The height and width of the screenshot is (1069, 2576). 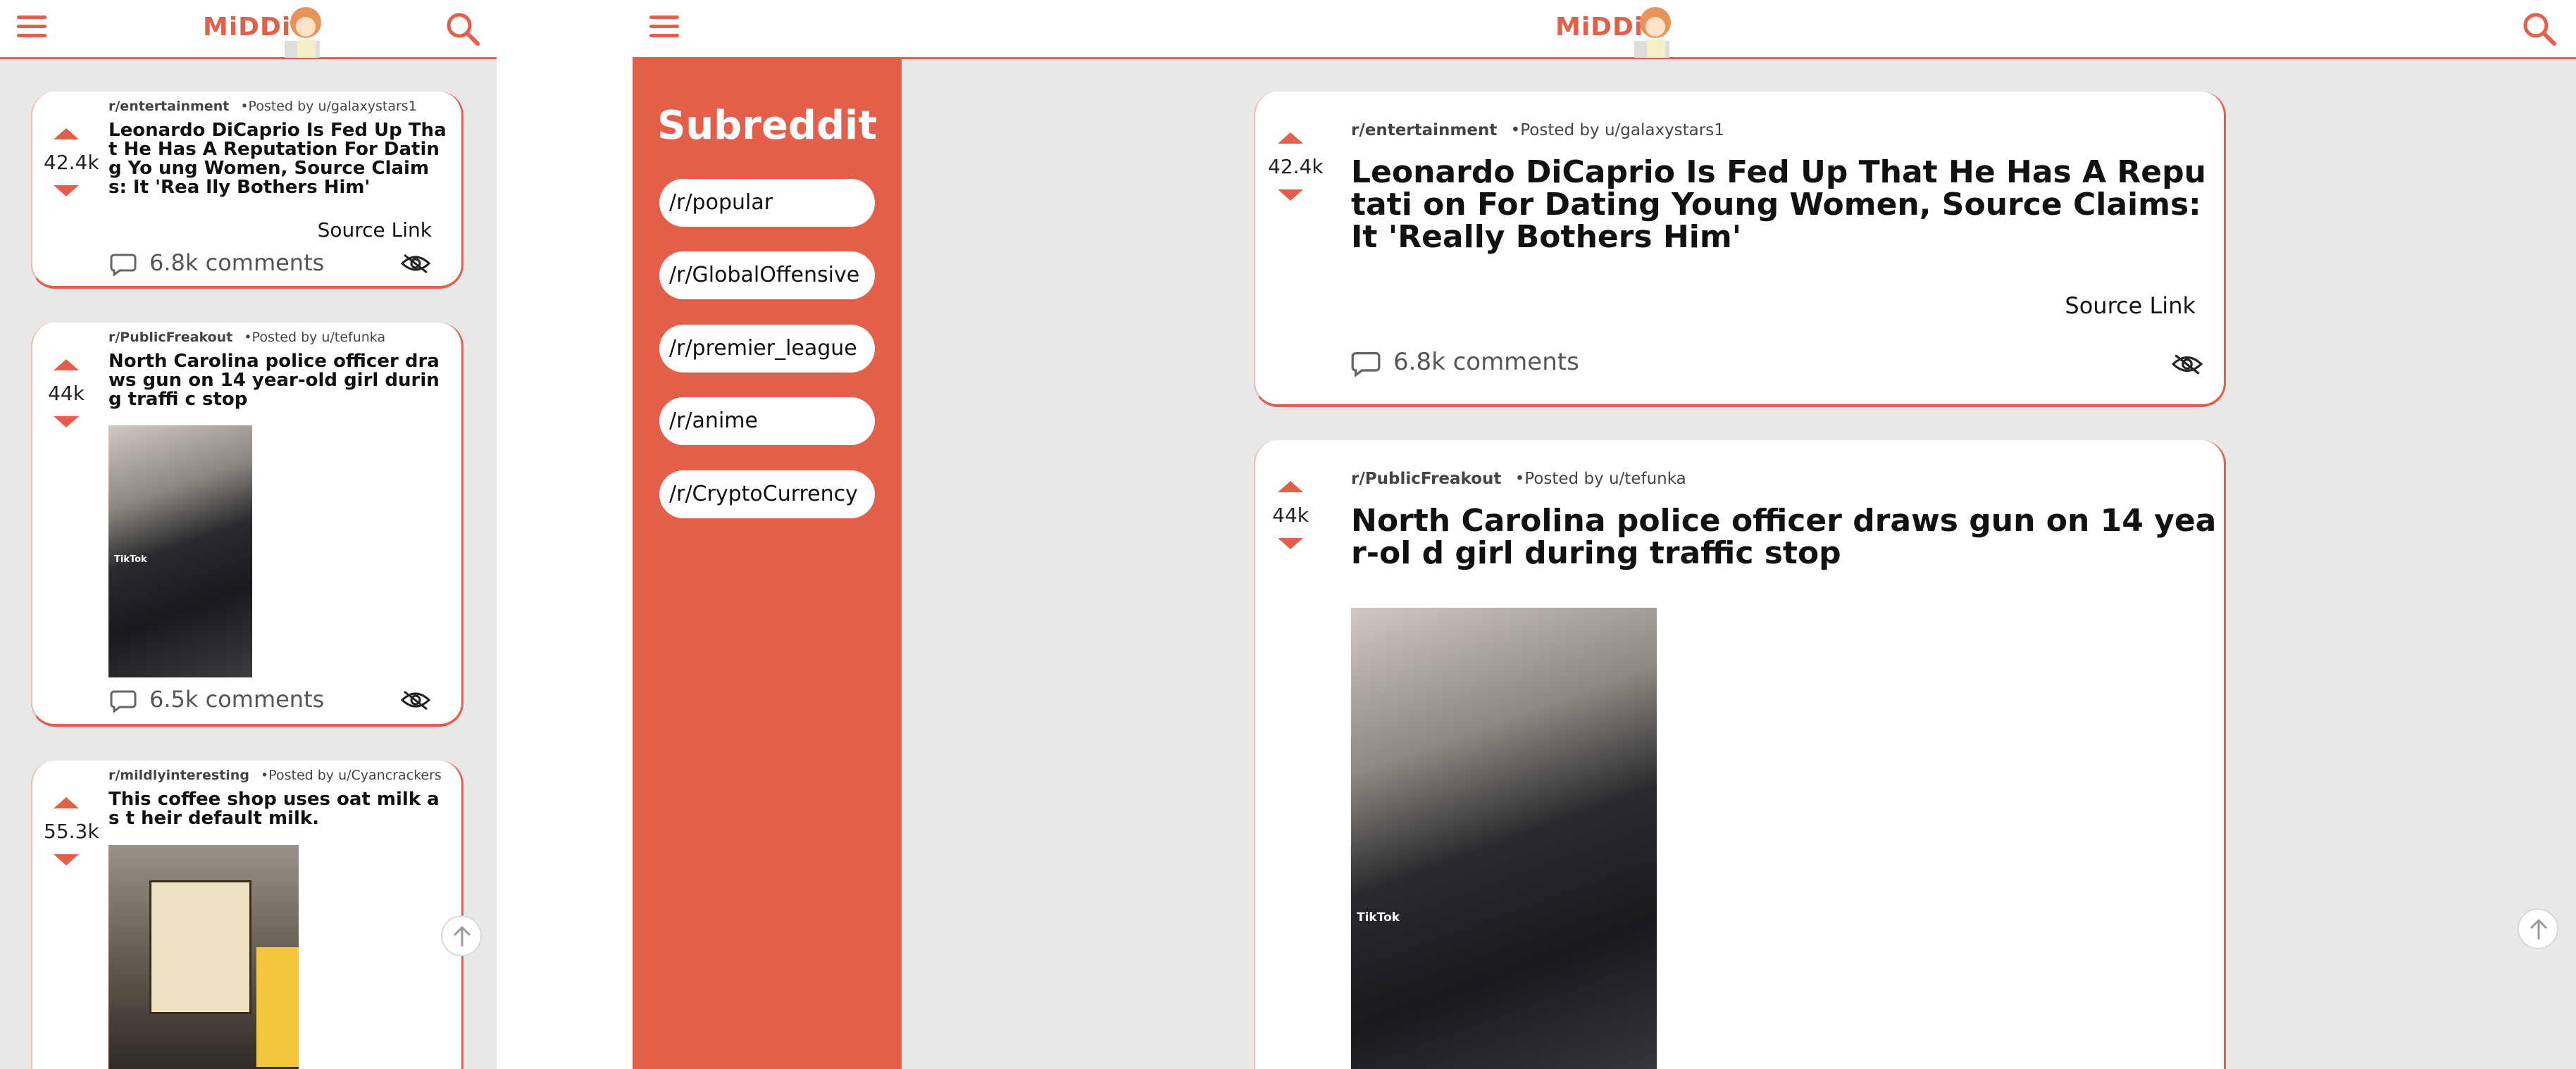 I want to click on post-image-thumbnail, so click(x=203, y=957).